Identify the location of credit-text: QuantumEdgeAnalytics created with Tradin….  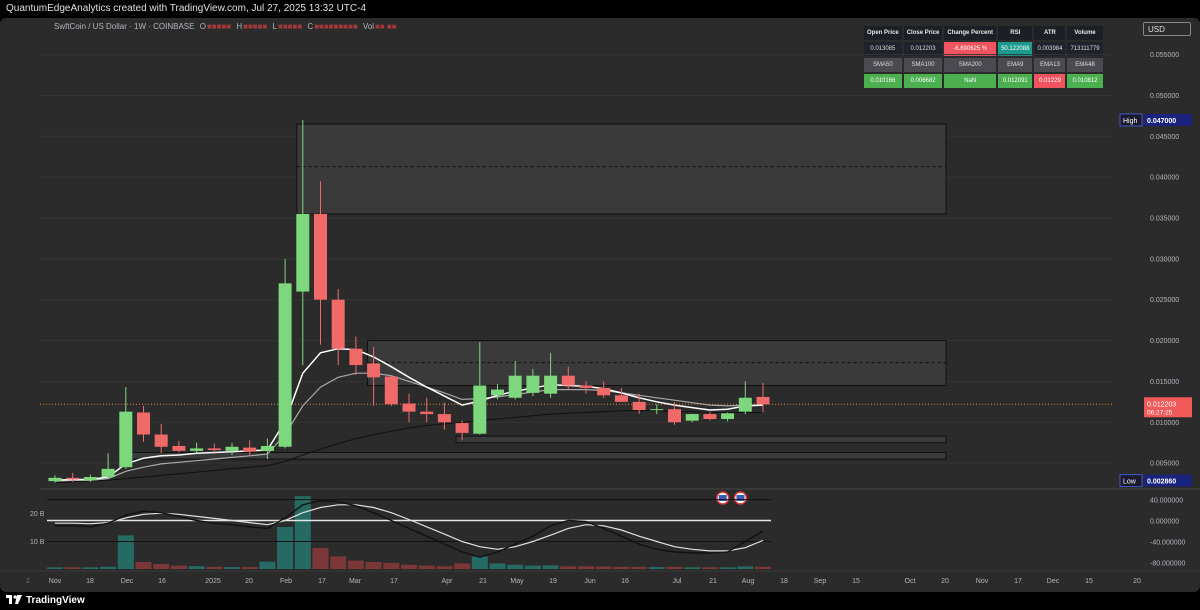
(186, 8).